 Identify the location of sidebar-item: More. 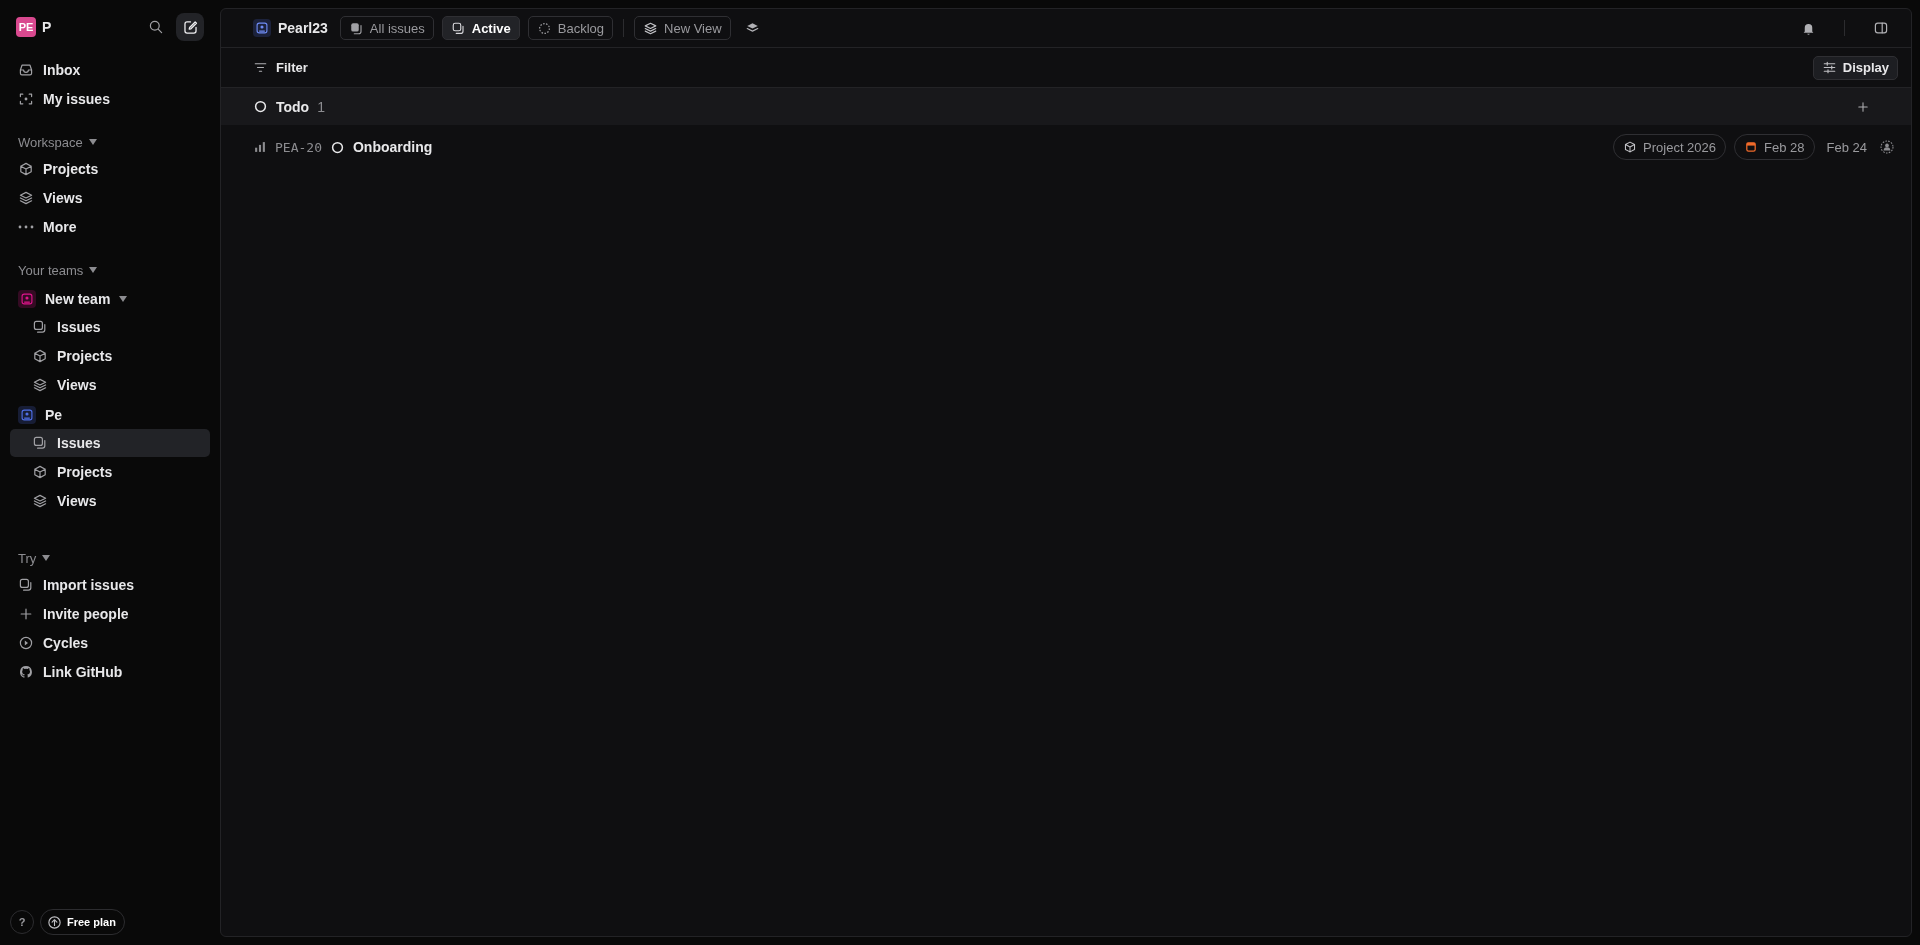
(110, 227).